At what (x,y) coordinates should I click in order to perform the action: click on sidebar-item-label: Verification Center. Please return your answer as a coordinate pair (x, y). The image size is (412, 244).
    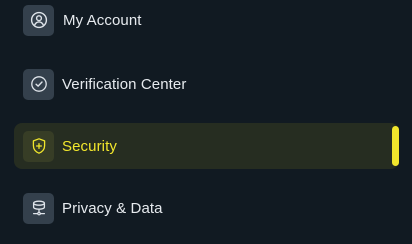
    Looking at the image, I should click on (124, 84).